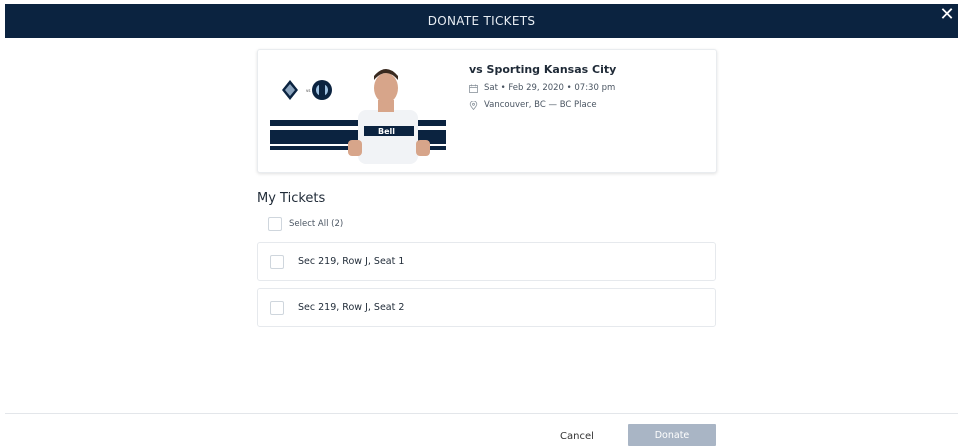 The width and height of the screenshot is (958, 446). Describe the element at coordinates (291, 198) in the screenshot. I see `my-tickets-title: My Tickets` at that location.